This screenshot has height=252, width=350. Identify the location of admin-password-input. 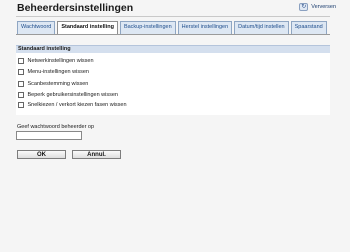
(49, 135).